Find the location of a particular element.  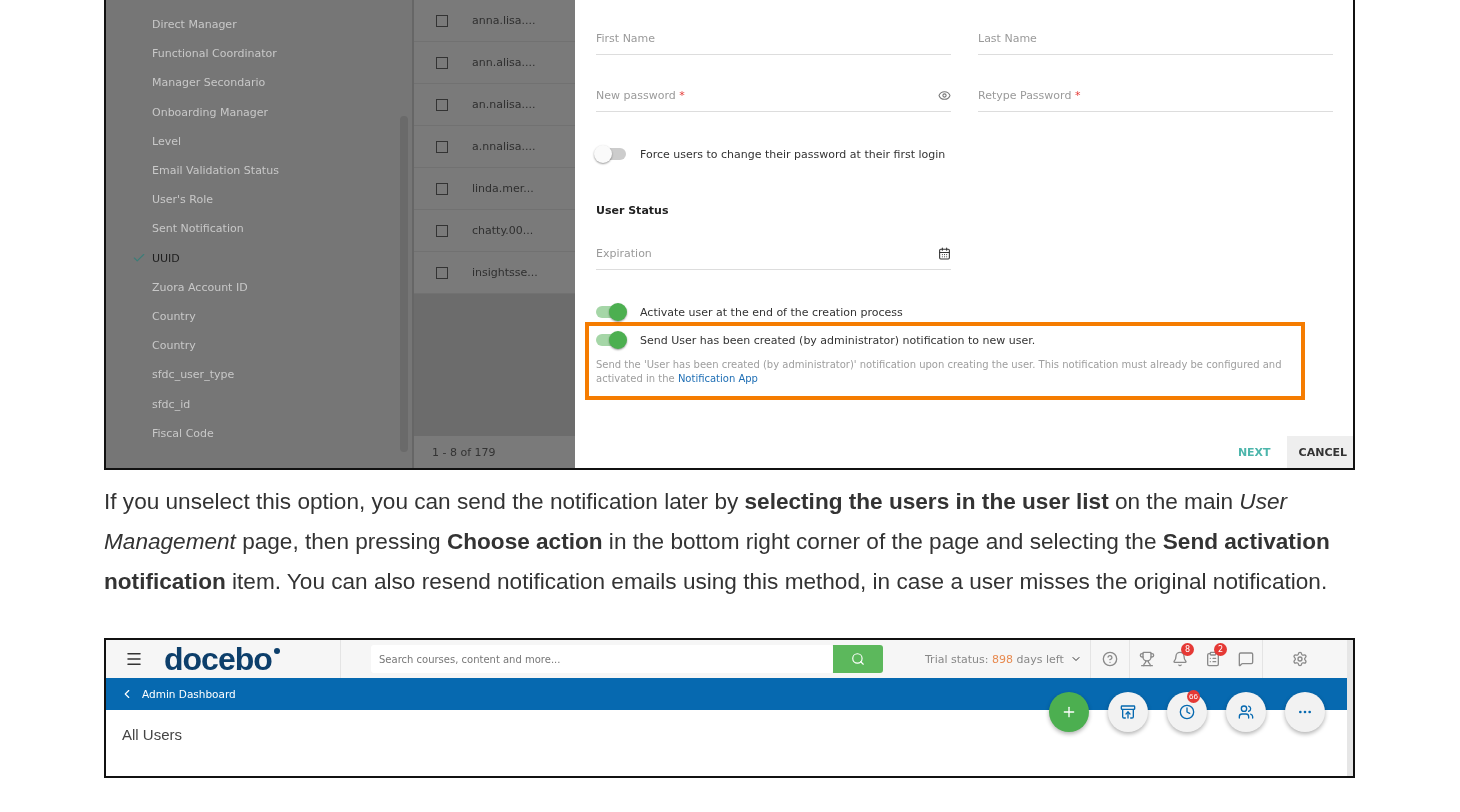

settings-icon is located at coordinates (1300, 659).